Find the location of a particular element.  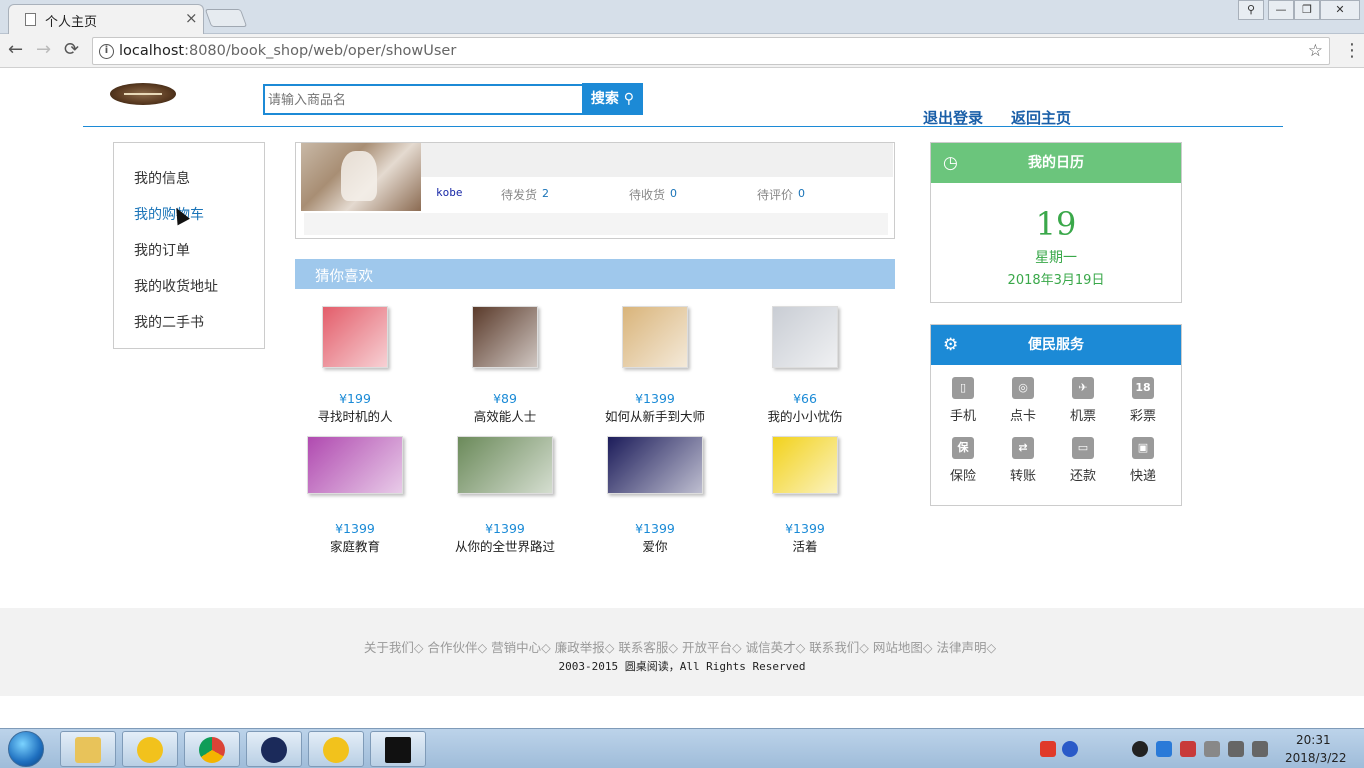

footer-link: 网站地图◇ is located at coordinates (903, 647).